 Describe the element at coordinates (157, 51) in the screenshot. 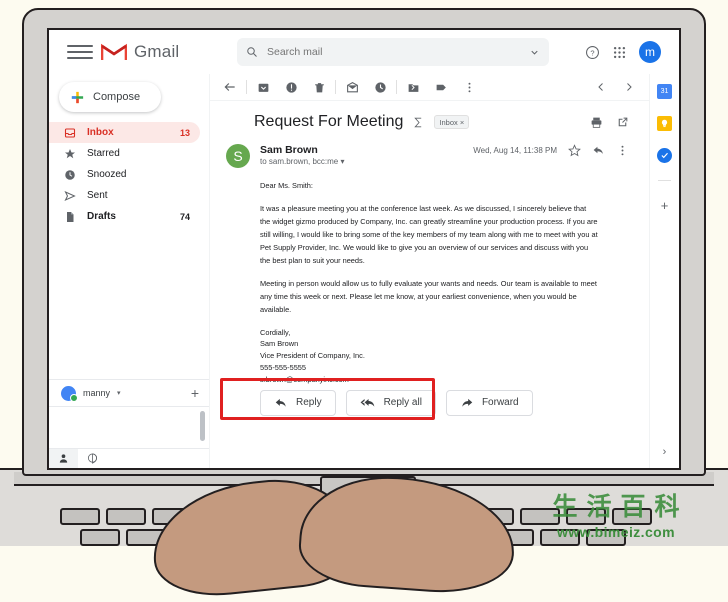

I see `gmail-logo-text: Gmail` at that location.